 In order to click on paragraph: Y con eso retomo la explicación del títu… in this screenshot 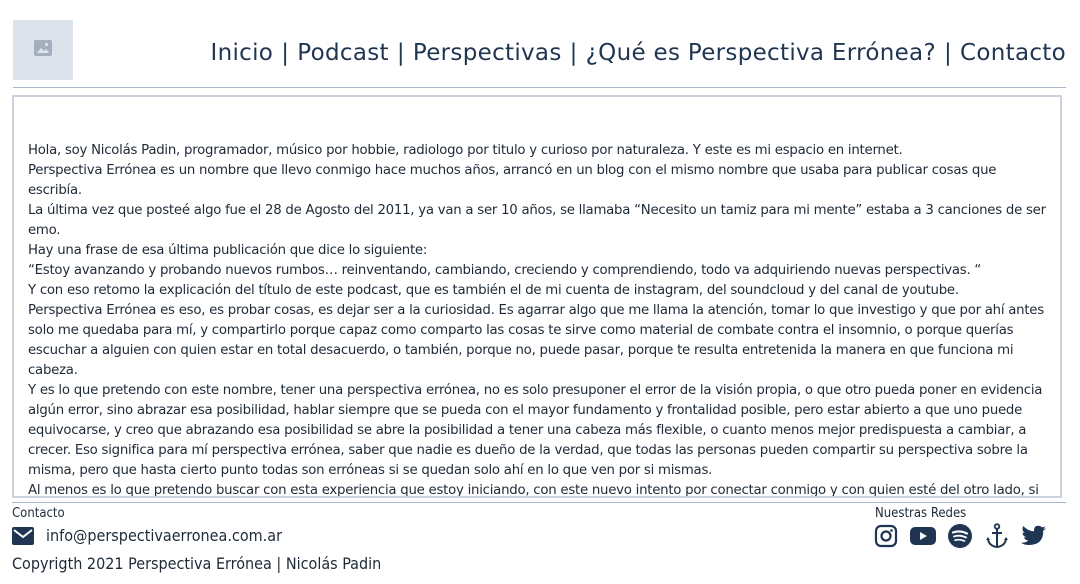, I will do `click(493, 290)`.